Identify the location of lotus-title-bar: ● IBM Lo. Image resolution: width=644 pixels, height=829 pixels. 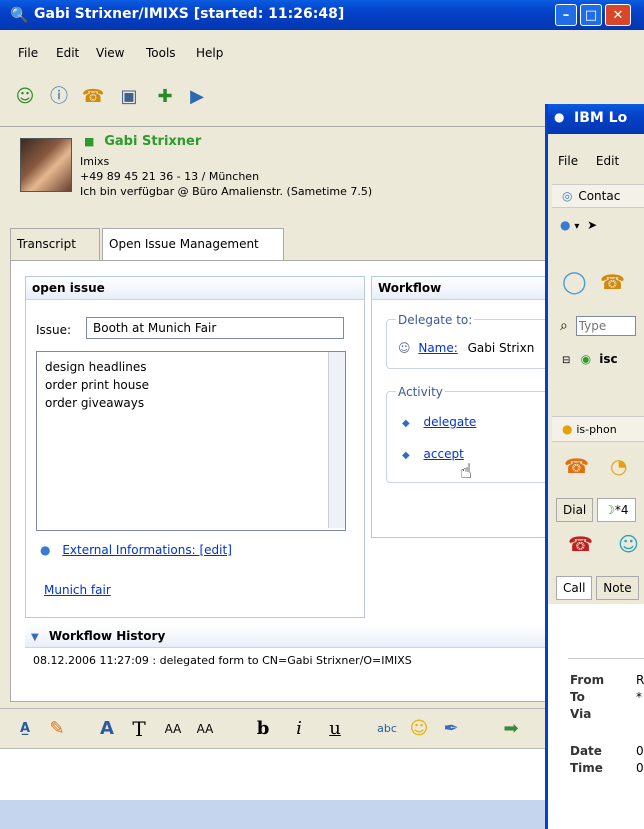
(596, 119).